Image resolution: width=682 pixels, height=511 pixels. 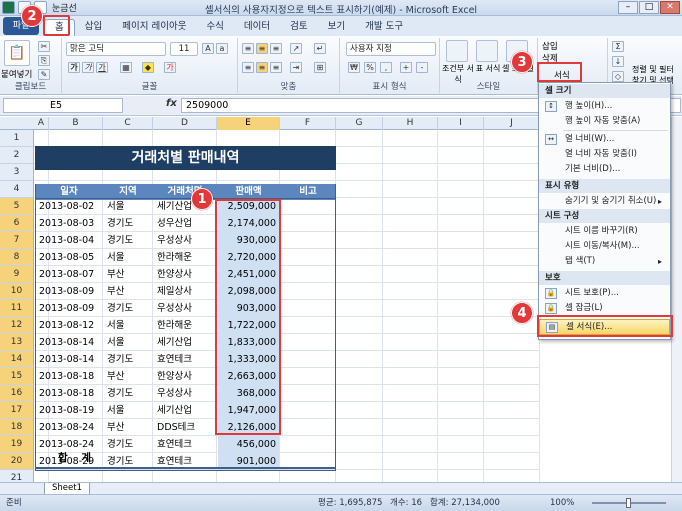 What do you see at coordinates (17, 274) in the screenshot?
I see `row-header: 9` at bounding box center [17, 274].